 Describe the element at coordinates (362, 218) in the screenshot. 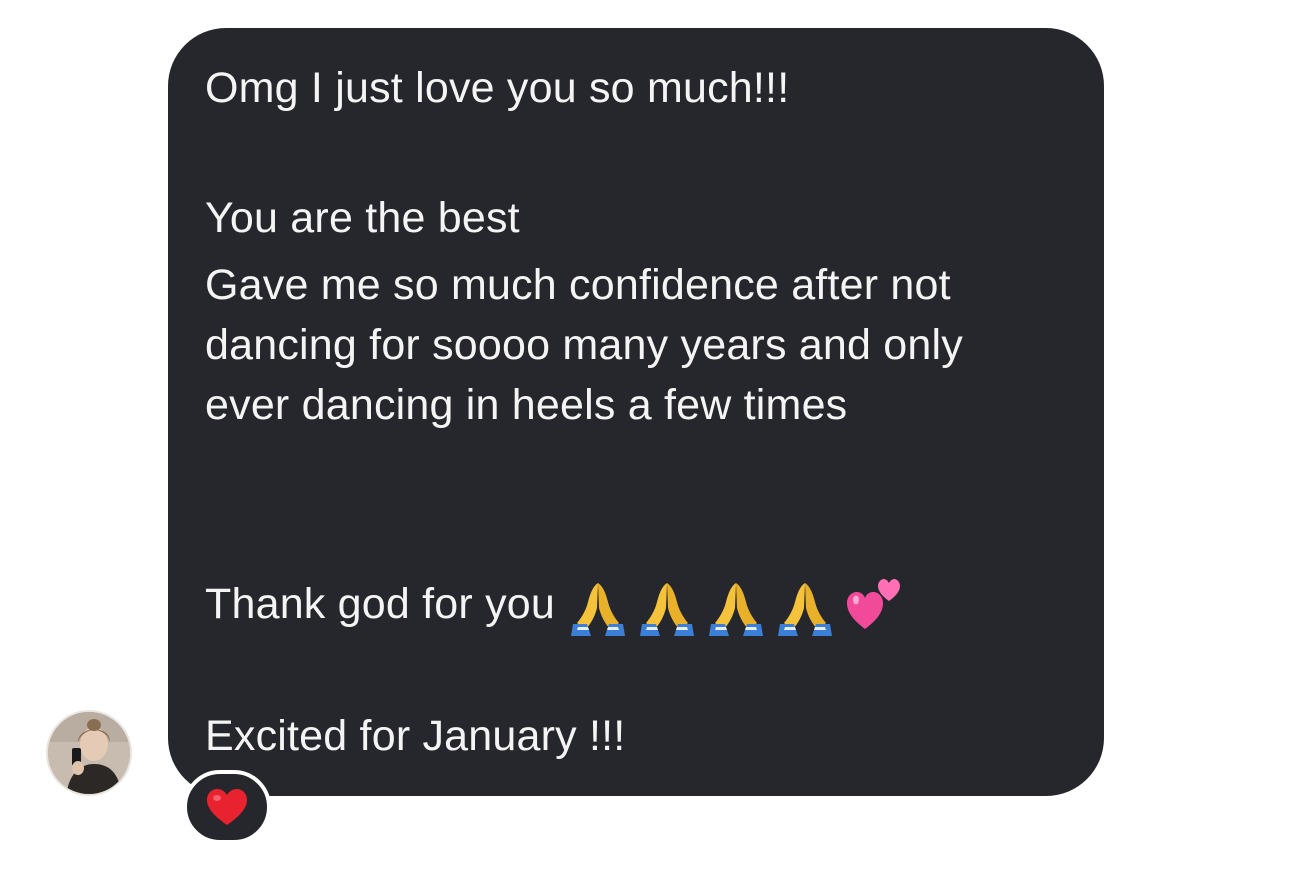

I see `message-line-2: You are the best` at that location.